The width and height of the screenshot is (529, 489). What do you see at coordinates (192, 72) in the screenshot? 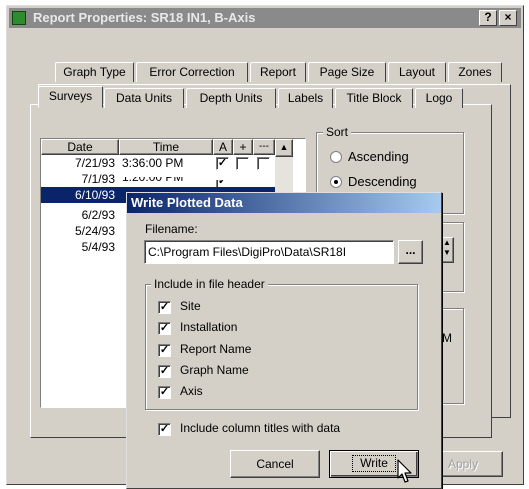
I see `tab-error-correction: Error Correction` at bounding box center [192, 72].